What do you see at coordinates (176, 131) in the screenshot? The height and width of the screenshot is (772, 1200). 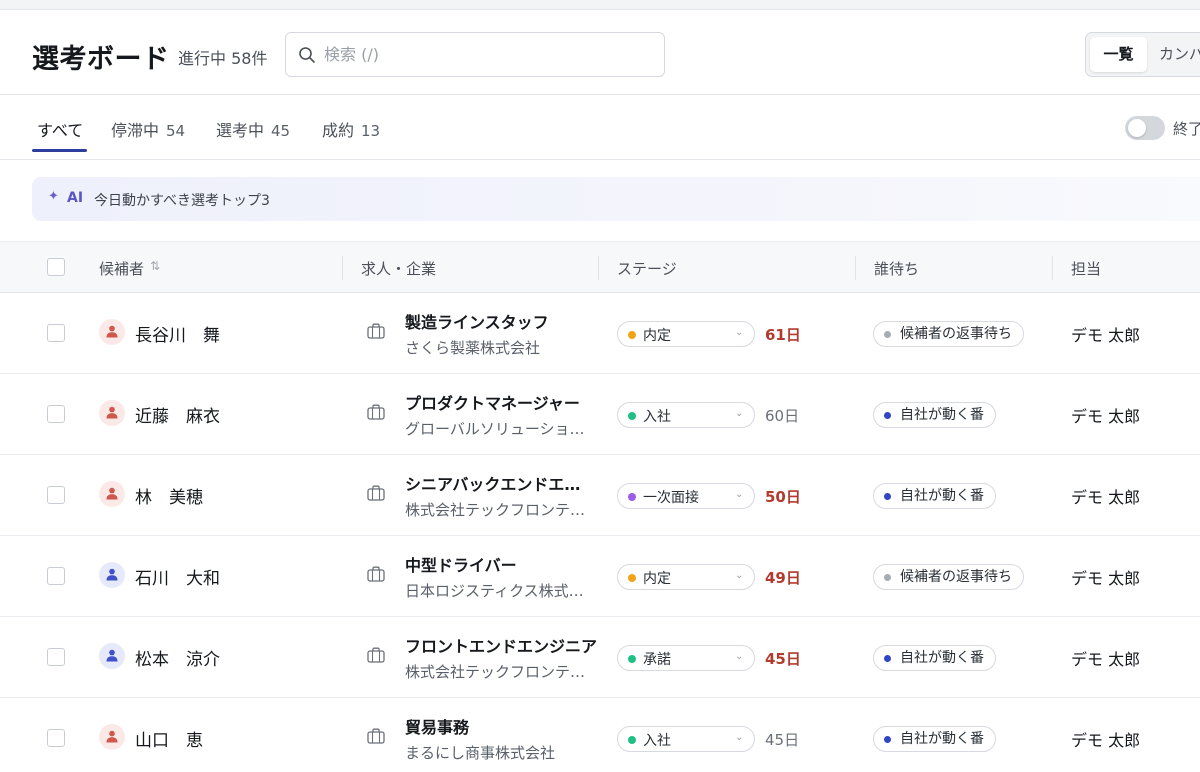 I see `tab-count: 54` at bounding box center [176, 131].